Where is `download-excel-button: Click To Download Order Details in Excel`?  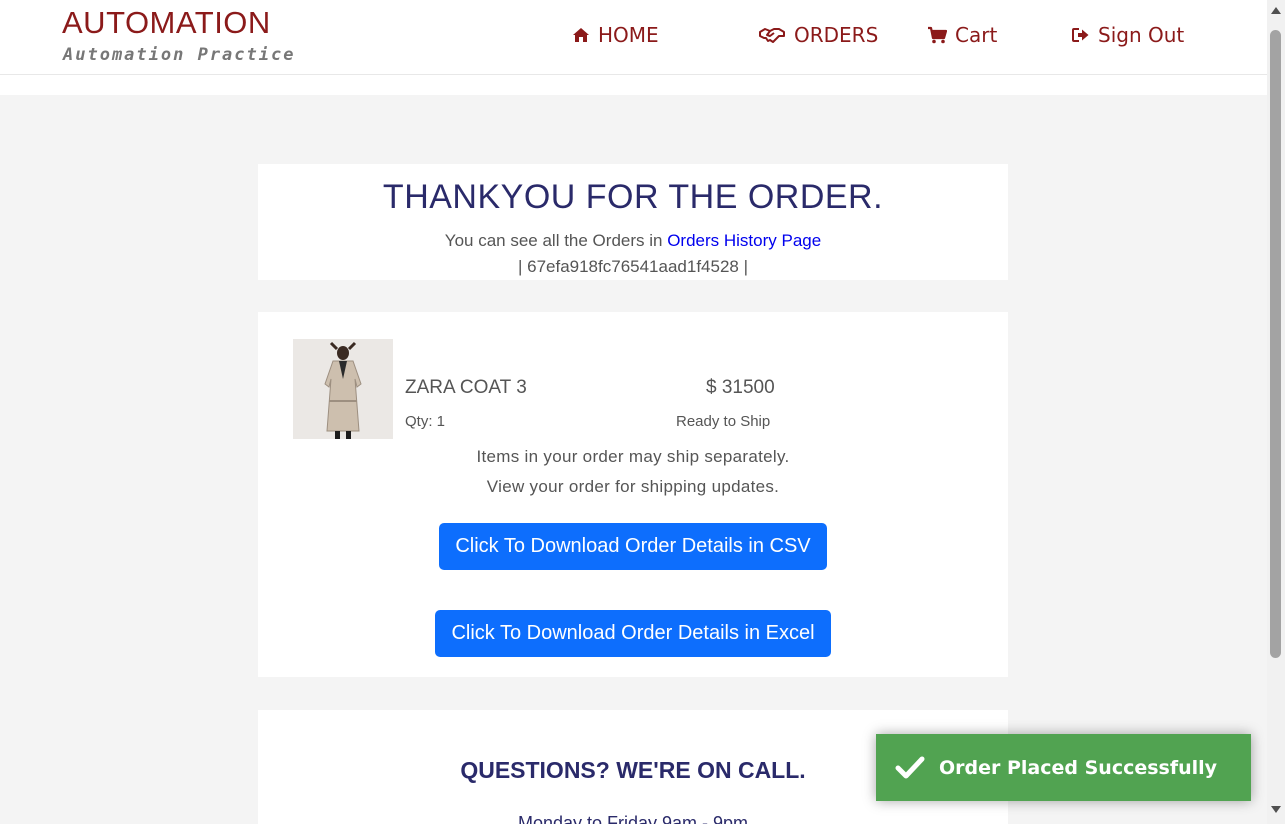
download-excel-button: Click To Download Order Details in Excel is located at coordinates (633, 633).